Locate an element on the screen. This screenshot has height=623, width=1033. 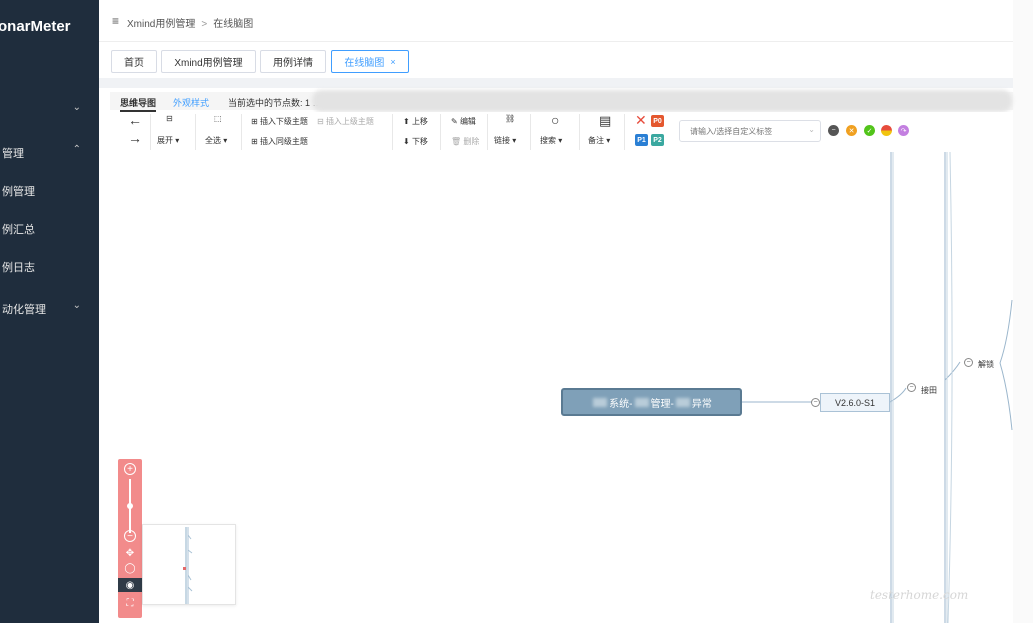
root-label-part: 管理- is located at coordinates (662, 404).